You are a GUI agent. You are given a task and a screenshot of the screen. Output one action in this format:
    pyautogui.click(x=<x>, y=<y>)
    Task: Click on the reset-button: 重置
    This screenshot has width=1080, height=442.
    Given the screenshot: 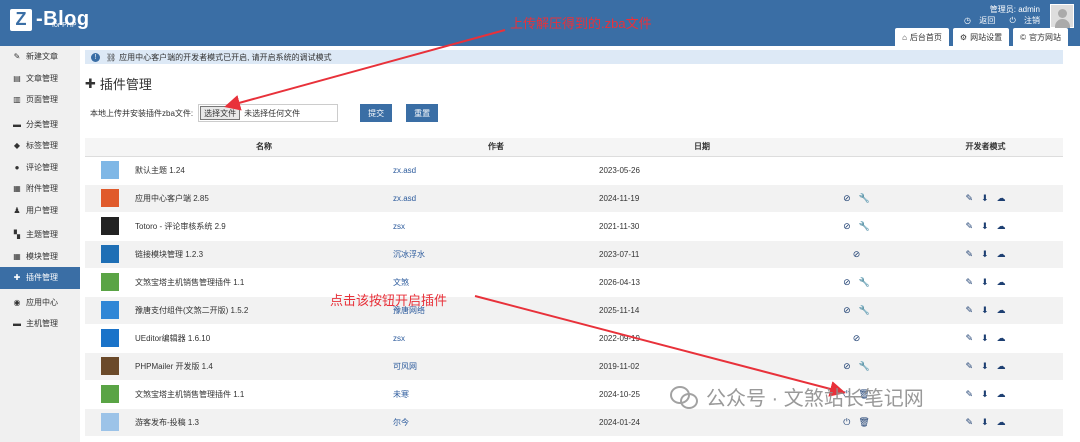 What is the action you would take?
    pyautogui.click(x=422, y=113)
    